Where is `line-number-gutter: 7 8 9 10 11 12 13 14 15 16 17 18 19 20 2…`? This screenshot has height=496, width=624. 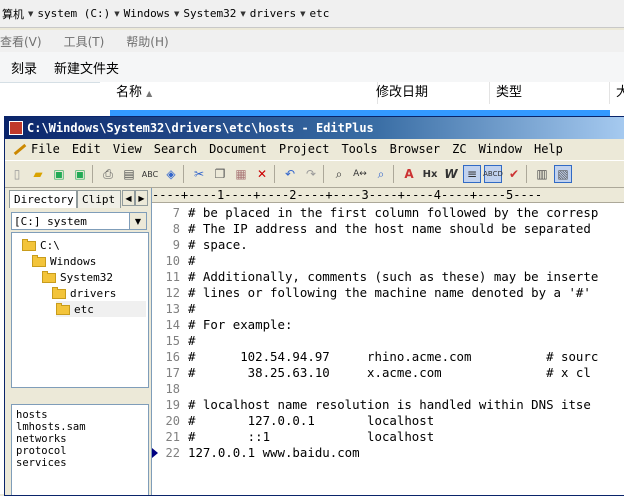 line-number-gutter: 7 8 9 10 11 12 13 14 15 16 17 18 19 20 2… is located at coordinates (168, 349).